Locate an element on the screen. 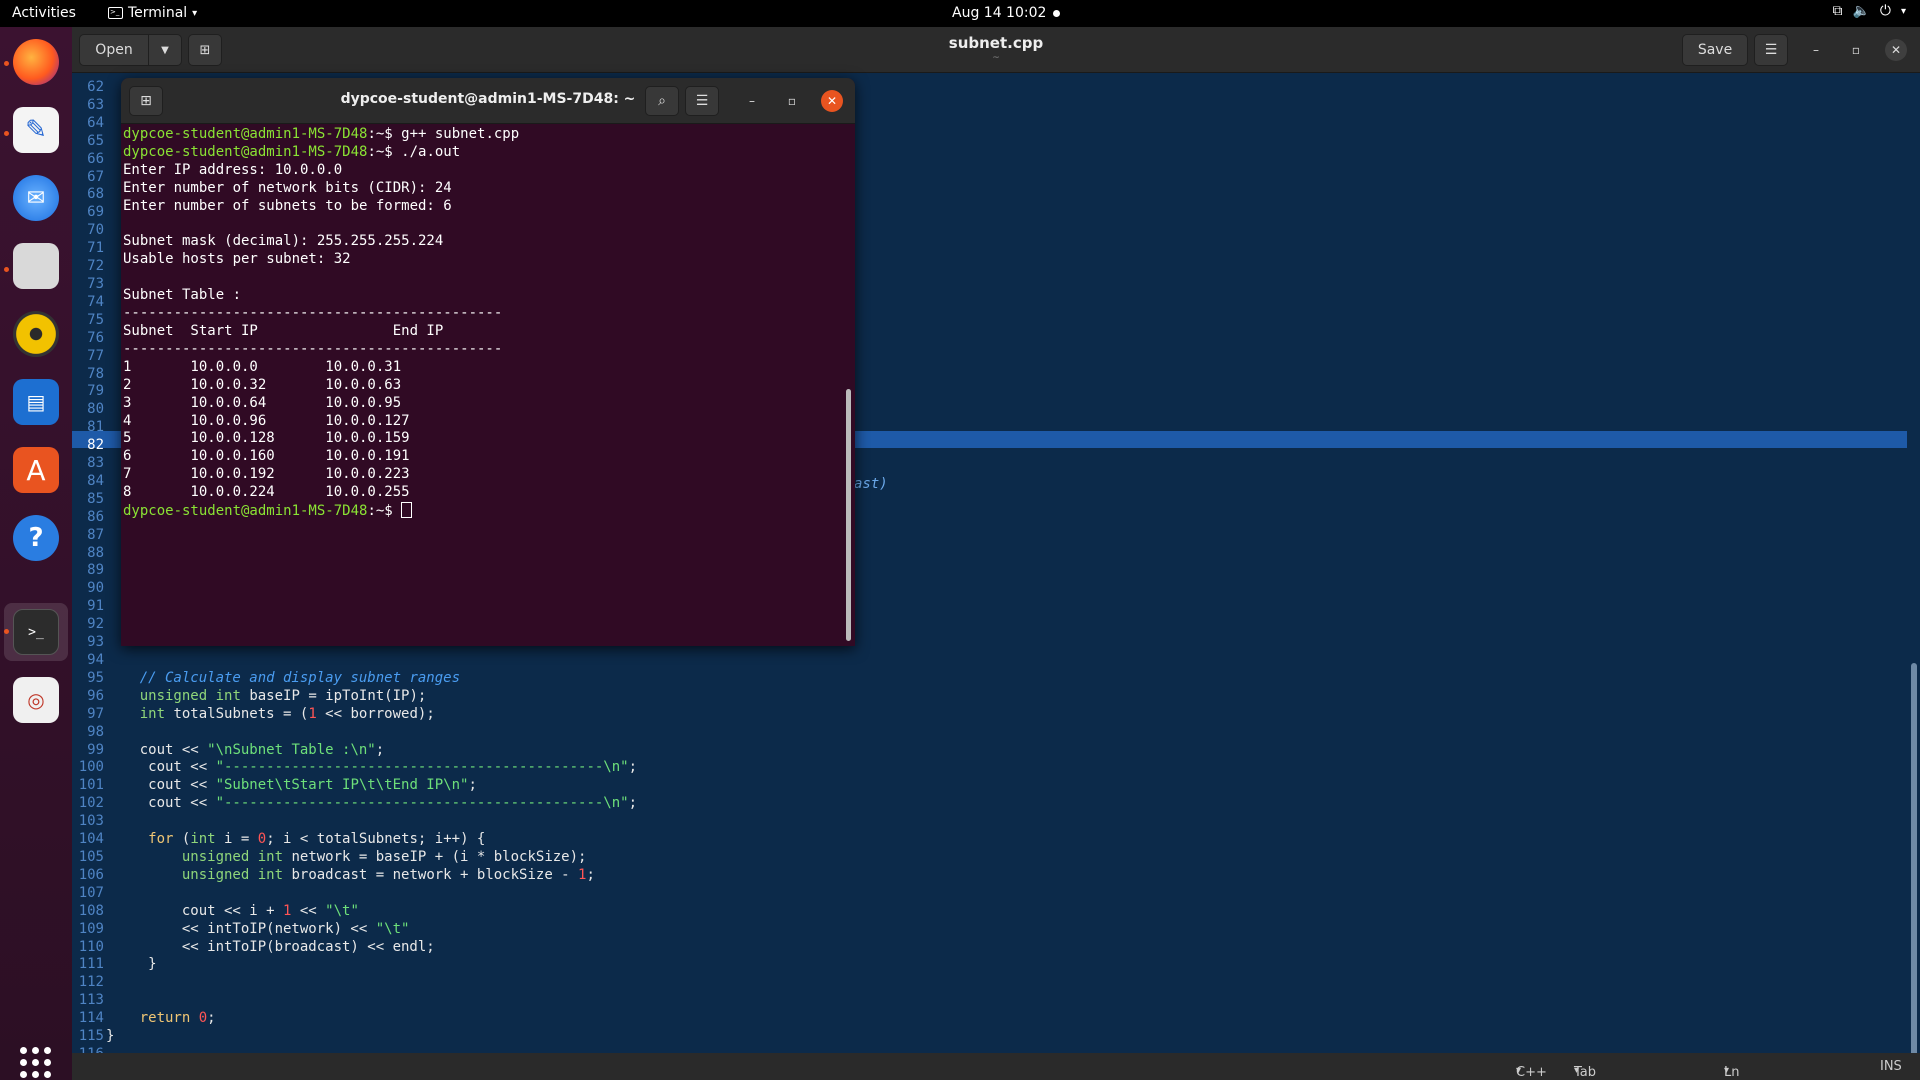 The height and width of the screenshot is (1080, 1920). line-number: 114 is located at coordinates (91, 1018).